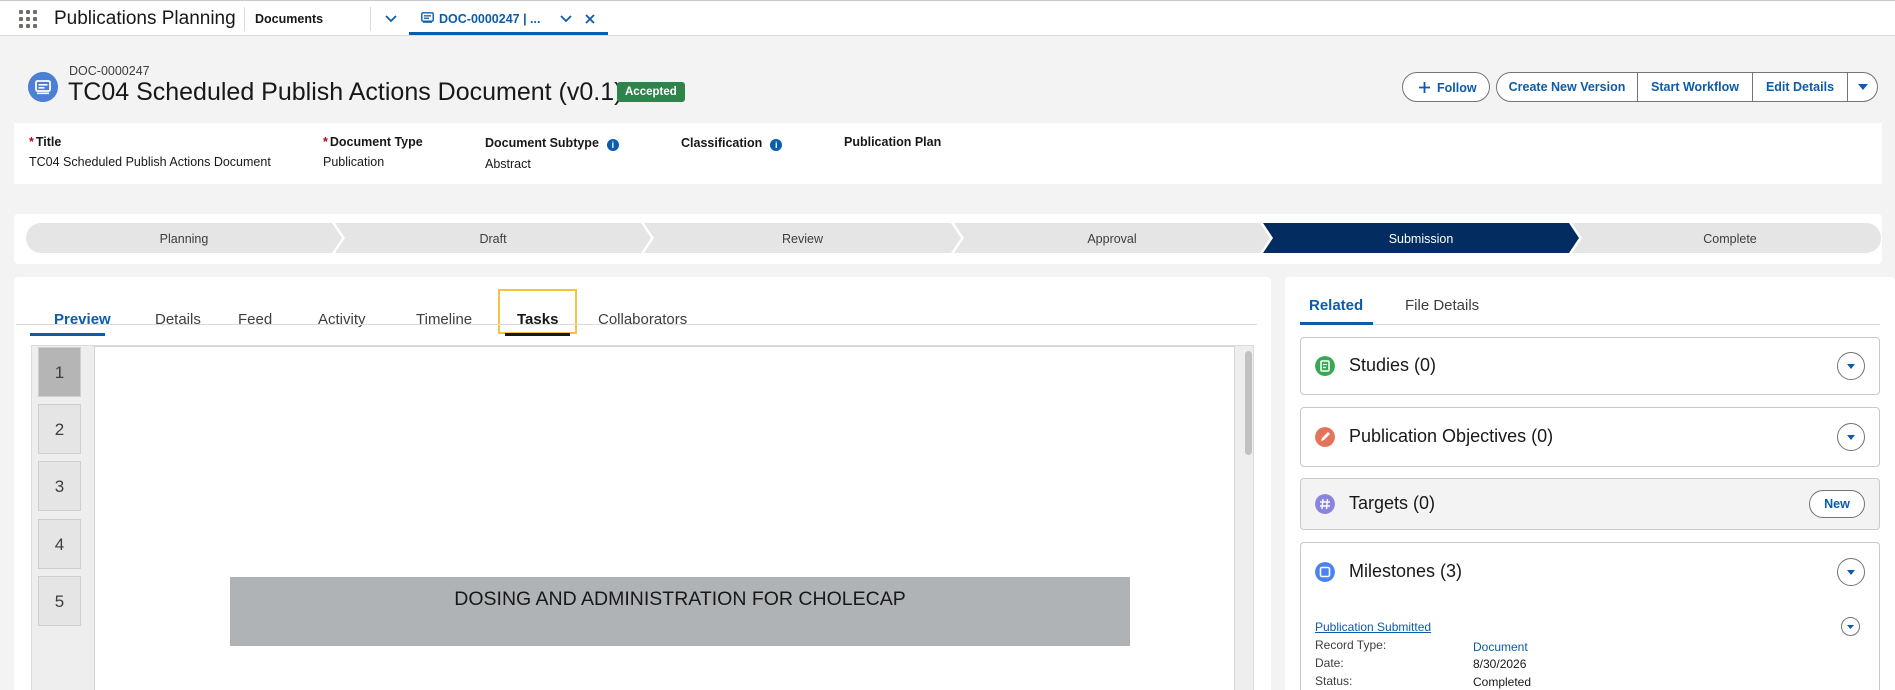 The height and width of the screenshot is (690, 1895). Describe the element at coordinates (59, 544) in the screenshot. I see `page-thumbnail: 4` at that location.